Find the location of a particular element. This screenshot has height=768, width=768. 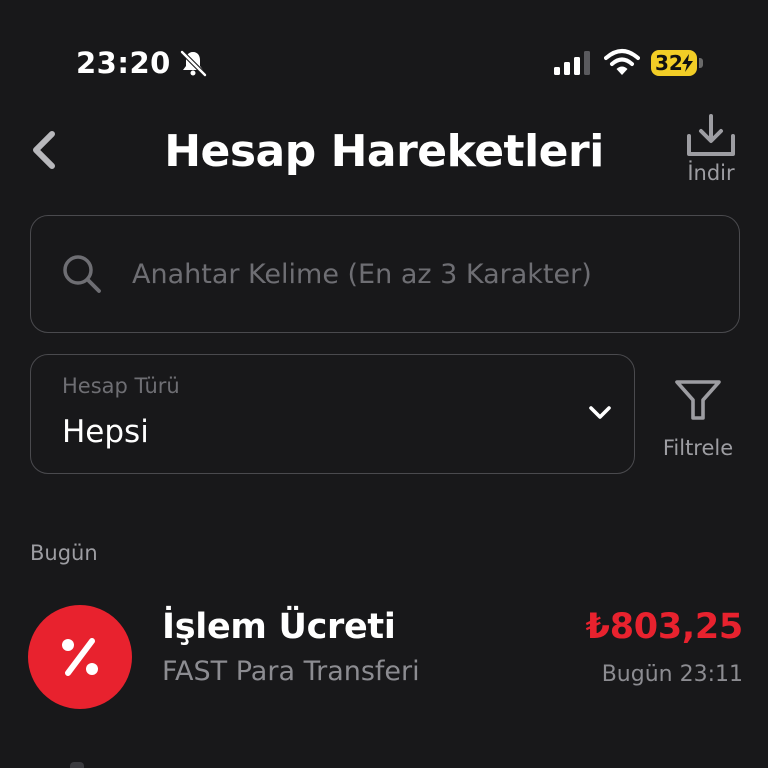

transaction-title: İşlem Ücreti is located at coordinates (279, 627).